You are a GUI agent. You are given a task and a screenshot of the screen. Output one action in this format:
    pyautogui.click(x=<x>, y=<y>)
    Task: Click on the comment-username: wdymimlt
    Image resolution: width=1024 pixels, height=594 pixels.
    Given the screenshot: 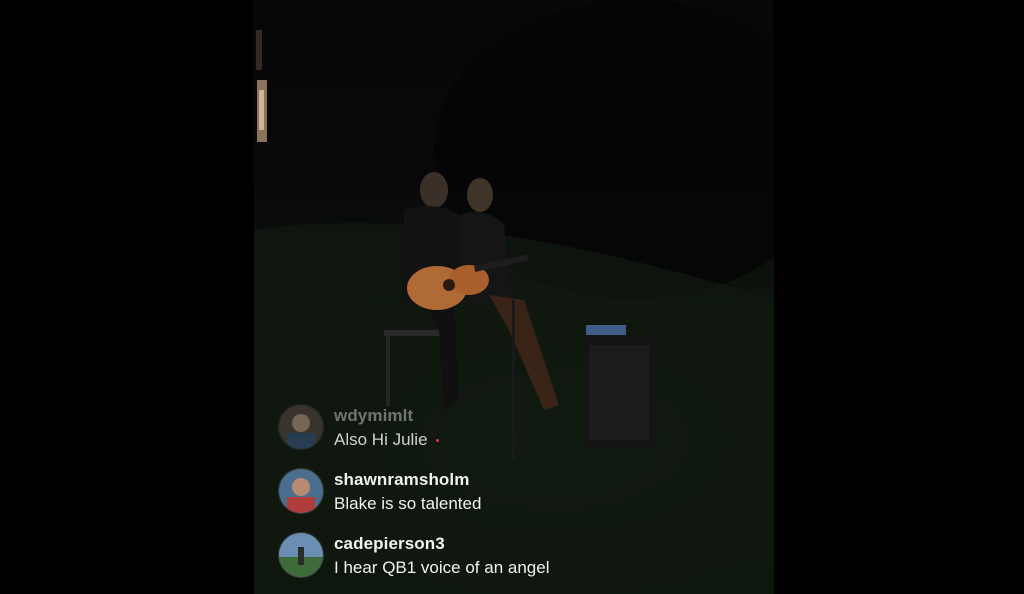 What is the action you would take?
    pyautogui.click(x=373, y=416)
    